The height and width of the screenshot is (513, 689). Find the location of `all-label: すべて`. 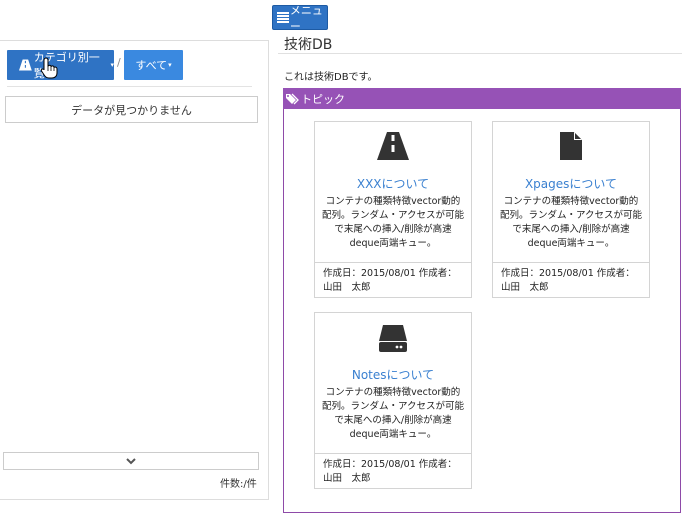

all-label: すべて is located at coordinates (151, 65).